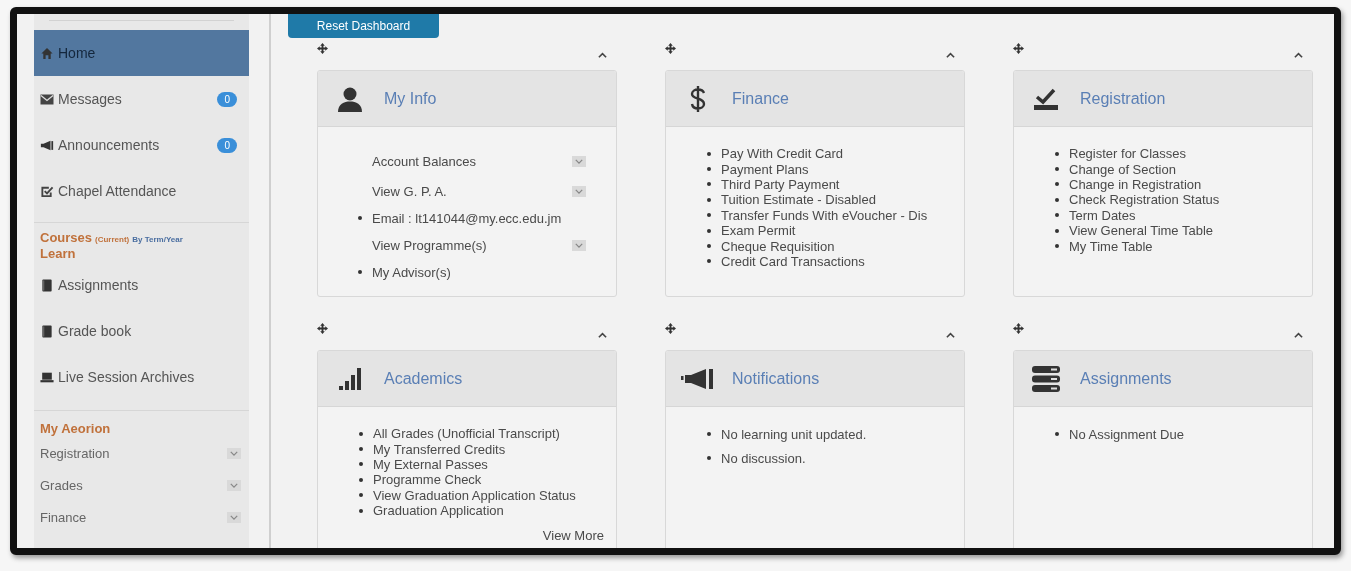 Image resolution: width=1351 pixels, height=571 pixels. I want to click on list-link: Credit Card Transactions, so click(793, 261).